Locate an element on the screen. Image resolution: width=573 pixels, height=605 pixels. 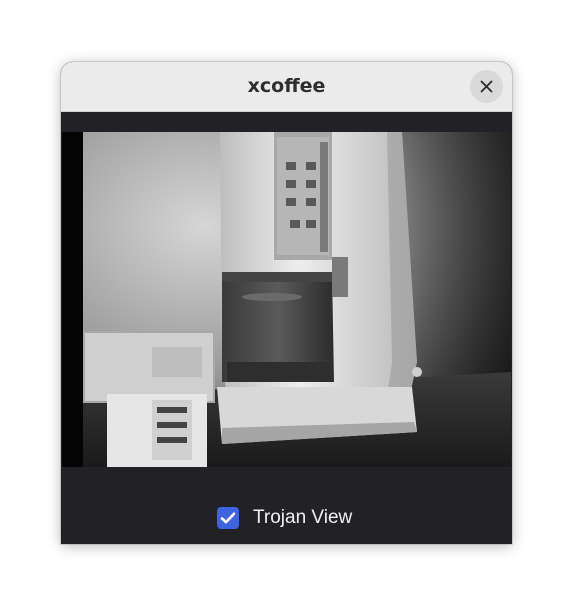
close-icon is located at coordinates (486, 86).